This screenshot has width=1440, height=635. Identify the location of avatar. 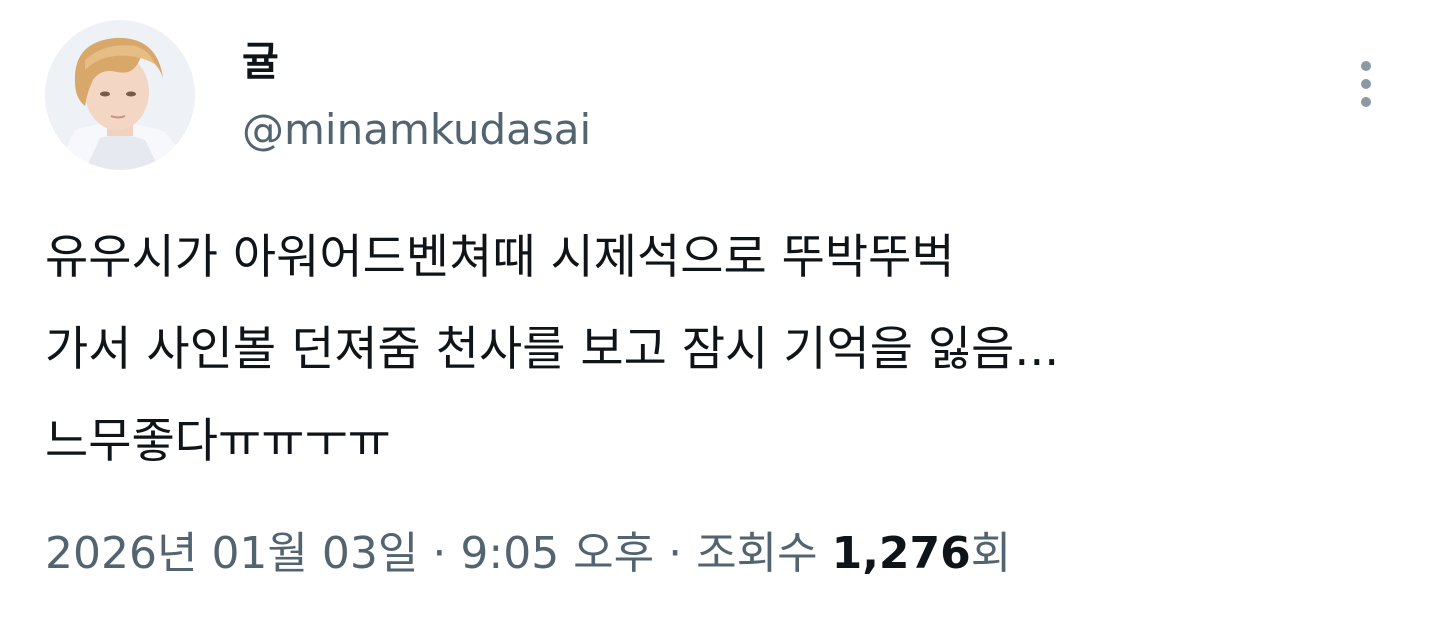
(120, 95).